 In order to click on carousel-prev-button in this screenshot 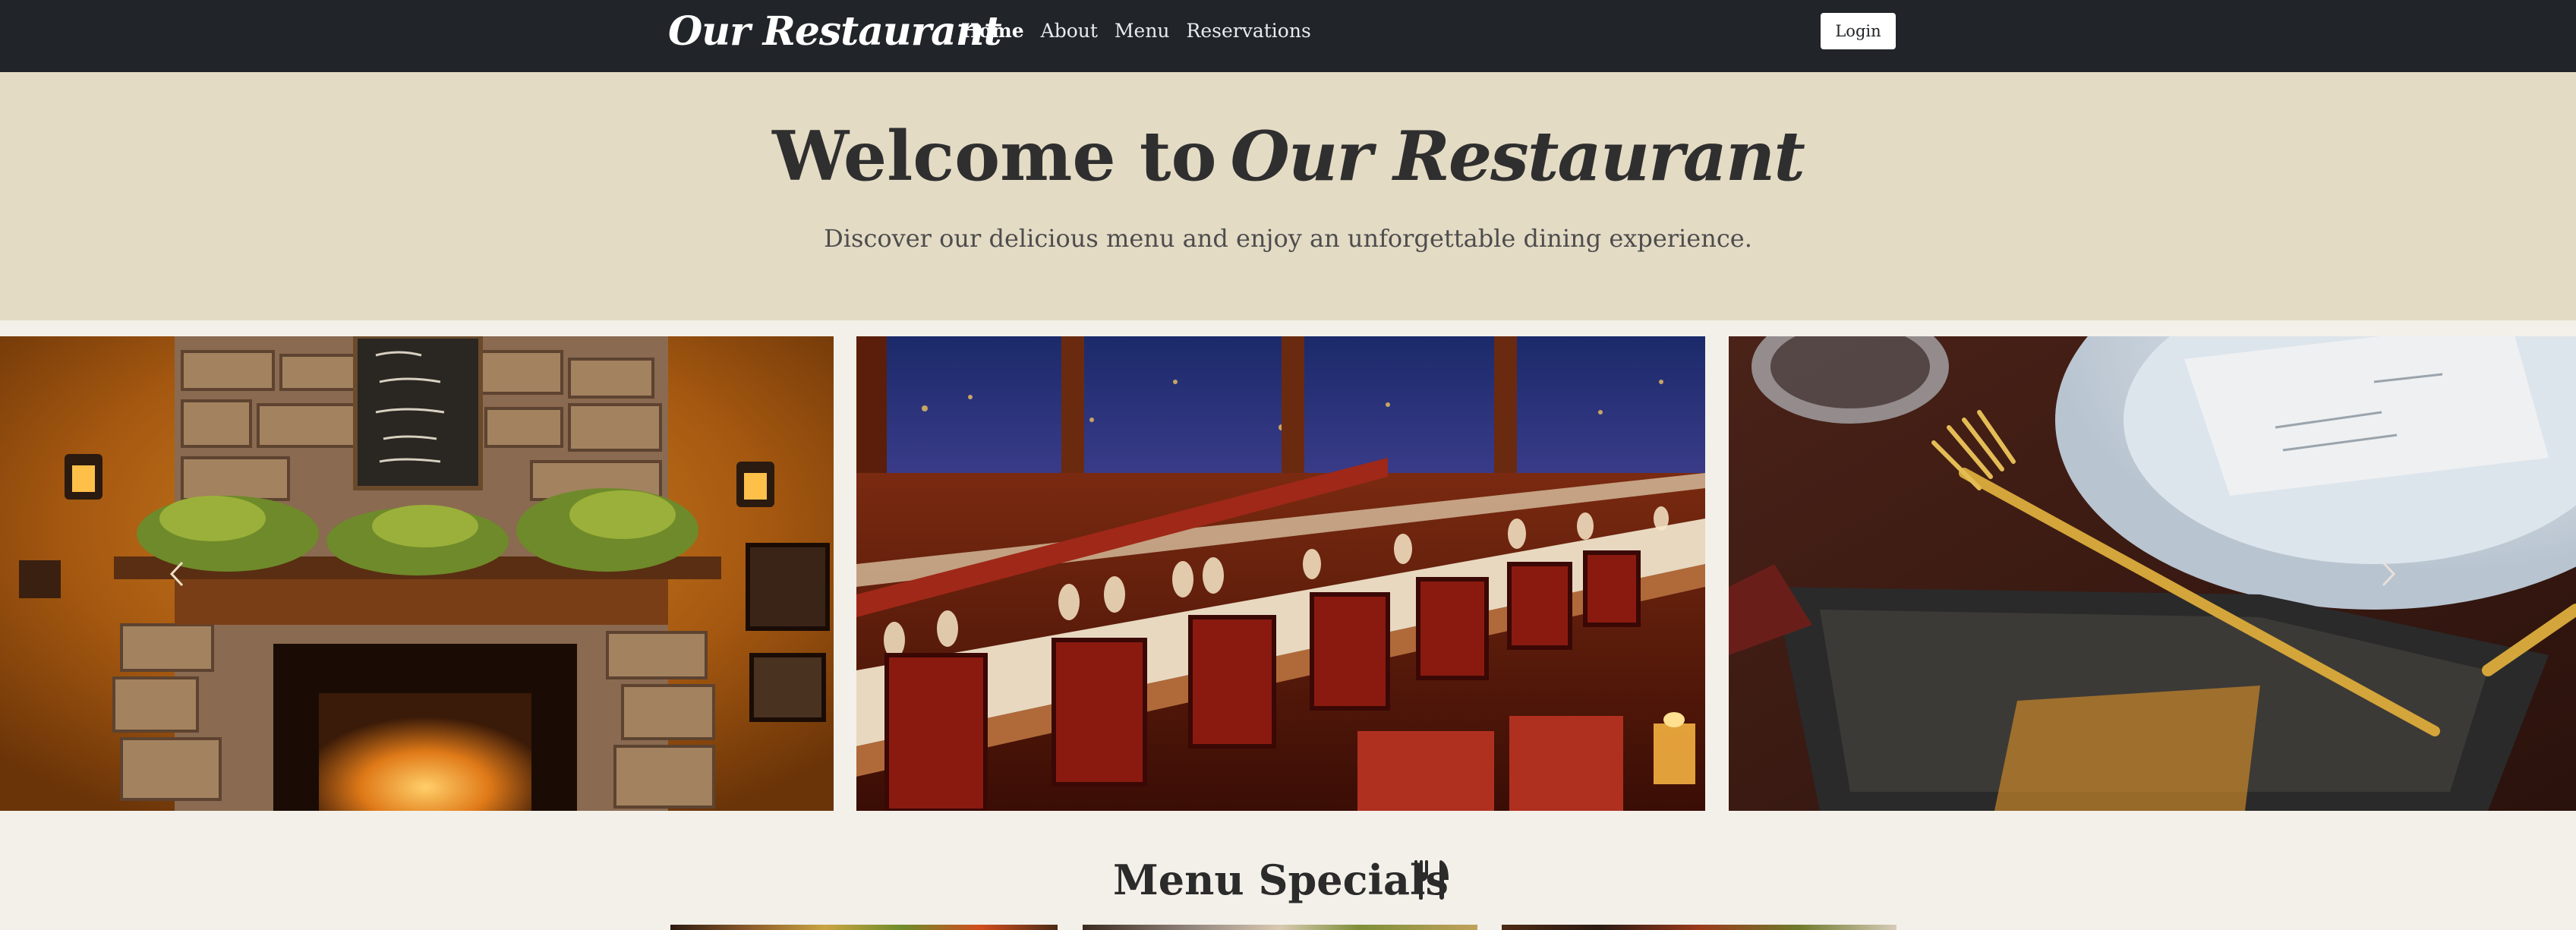, I will do `click(177, 574)`.